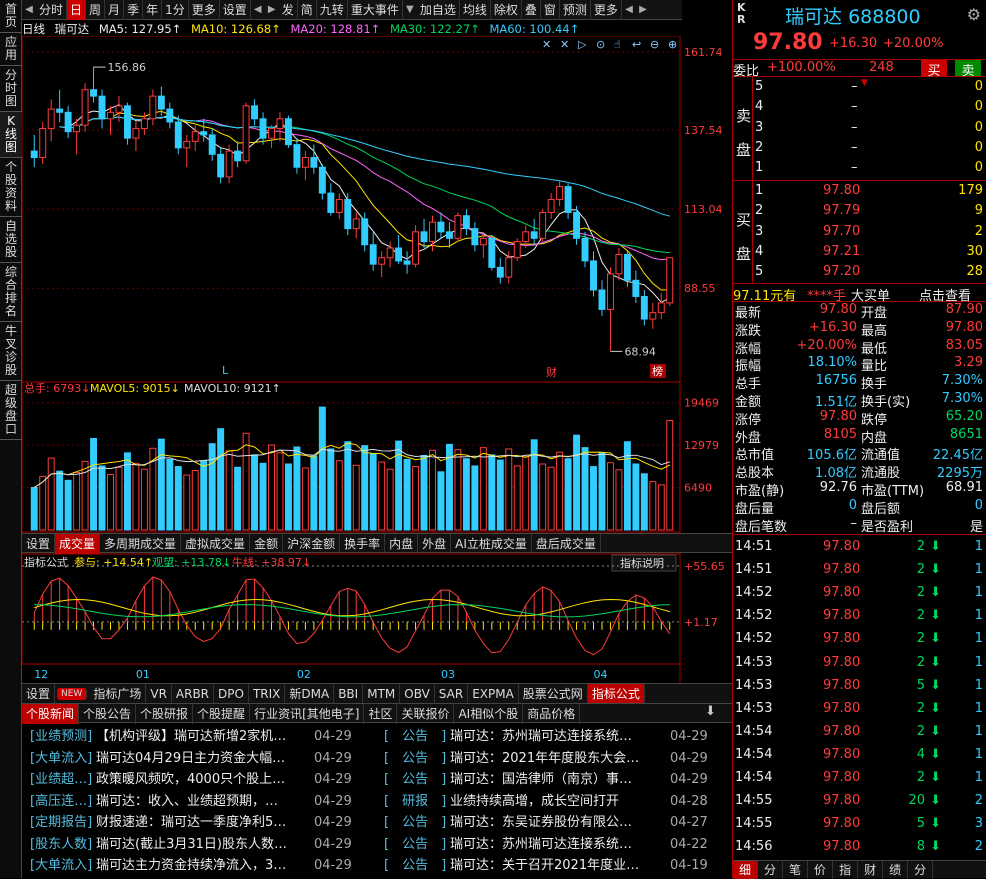 Image resolution: width=986 pixels, height=879 pixels. Describe the element at coordinates (141, 544) in the screenshot. I see `vol-tab-2: 多周期成交量` at that location.